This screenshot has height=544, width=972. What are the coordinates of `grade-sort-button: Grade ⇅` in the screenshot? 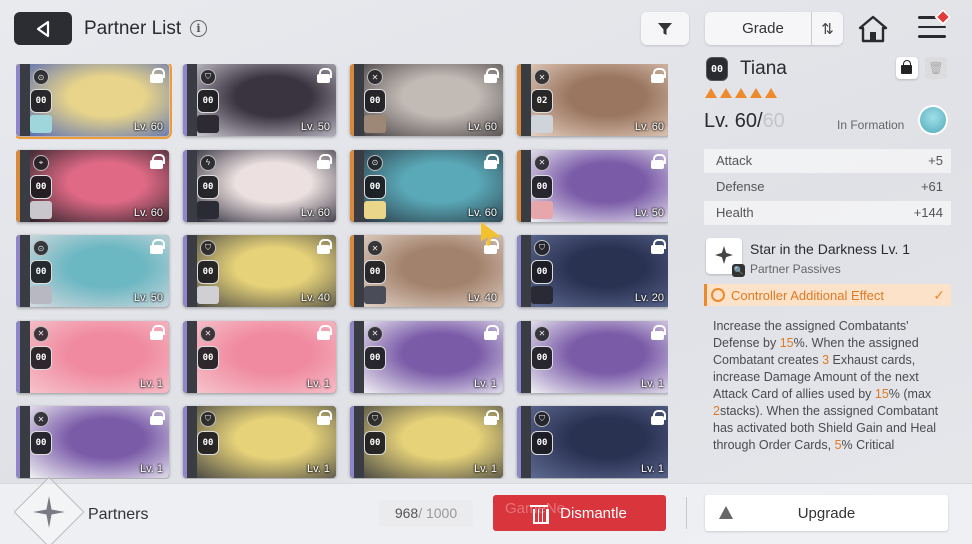 It's located at (774, 28).